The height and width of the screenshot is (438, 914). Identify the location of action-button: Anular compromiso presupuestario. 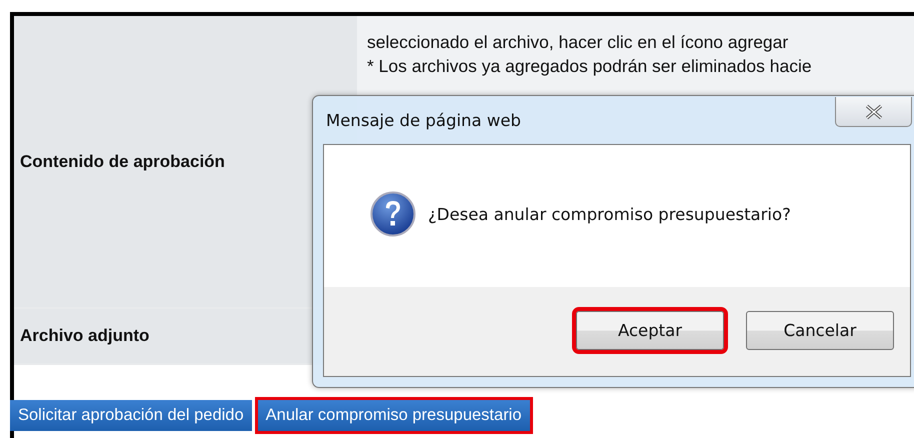
(394, 415).